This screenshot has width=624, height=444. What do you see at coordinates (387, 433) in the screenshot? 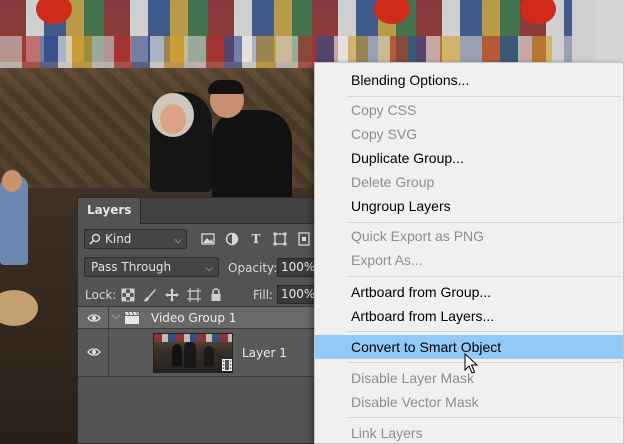
I see `menu-item-link-layers: Link Layers` at bounding box center [387, 433].